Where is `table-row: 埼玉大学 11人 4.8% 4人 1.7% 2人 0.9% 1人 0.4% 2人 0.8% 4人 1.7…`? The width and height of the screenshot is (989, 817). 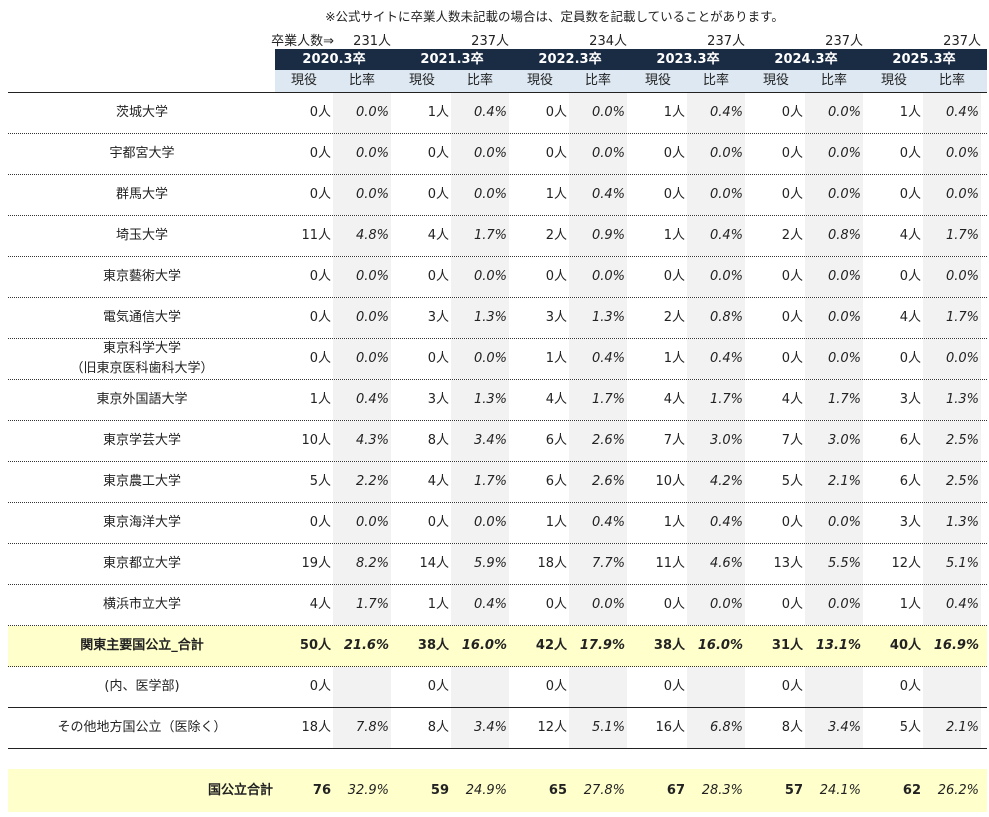 table-row: 埼玉大学 11人 4.8% 4人 1.7% 2人 0.9% 1人 0.4% 2人 0.8% 4人 1.7… is located at coordinates (497, 236).